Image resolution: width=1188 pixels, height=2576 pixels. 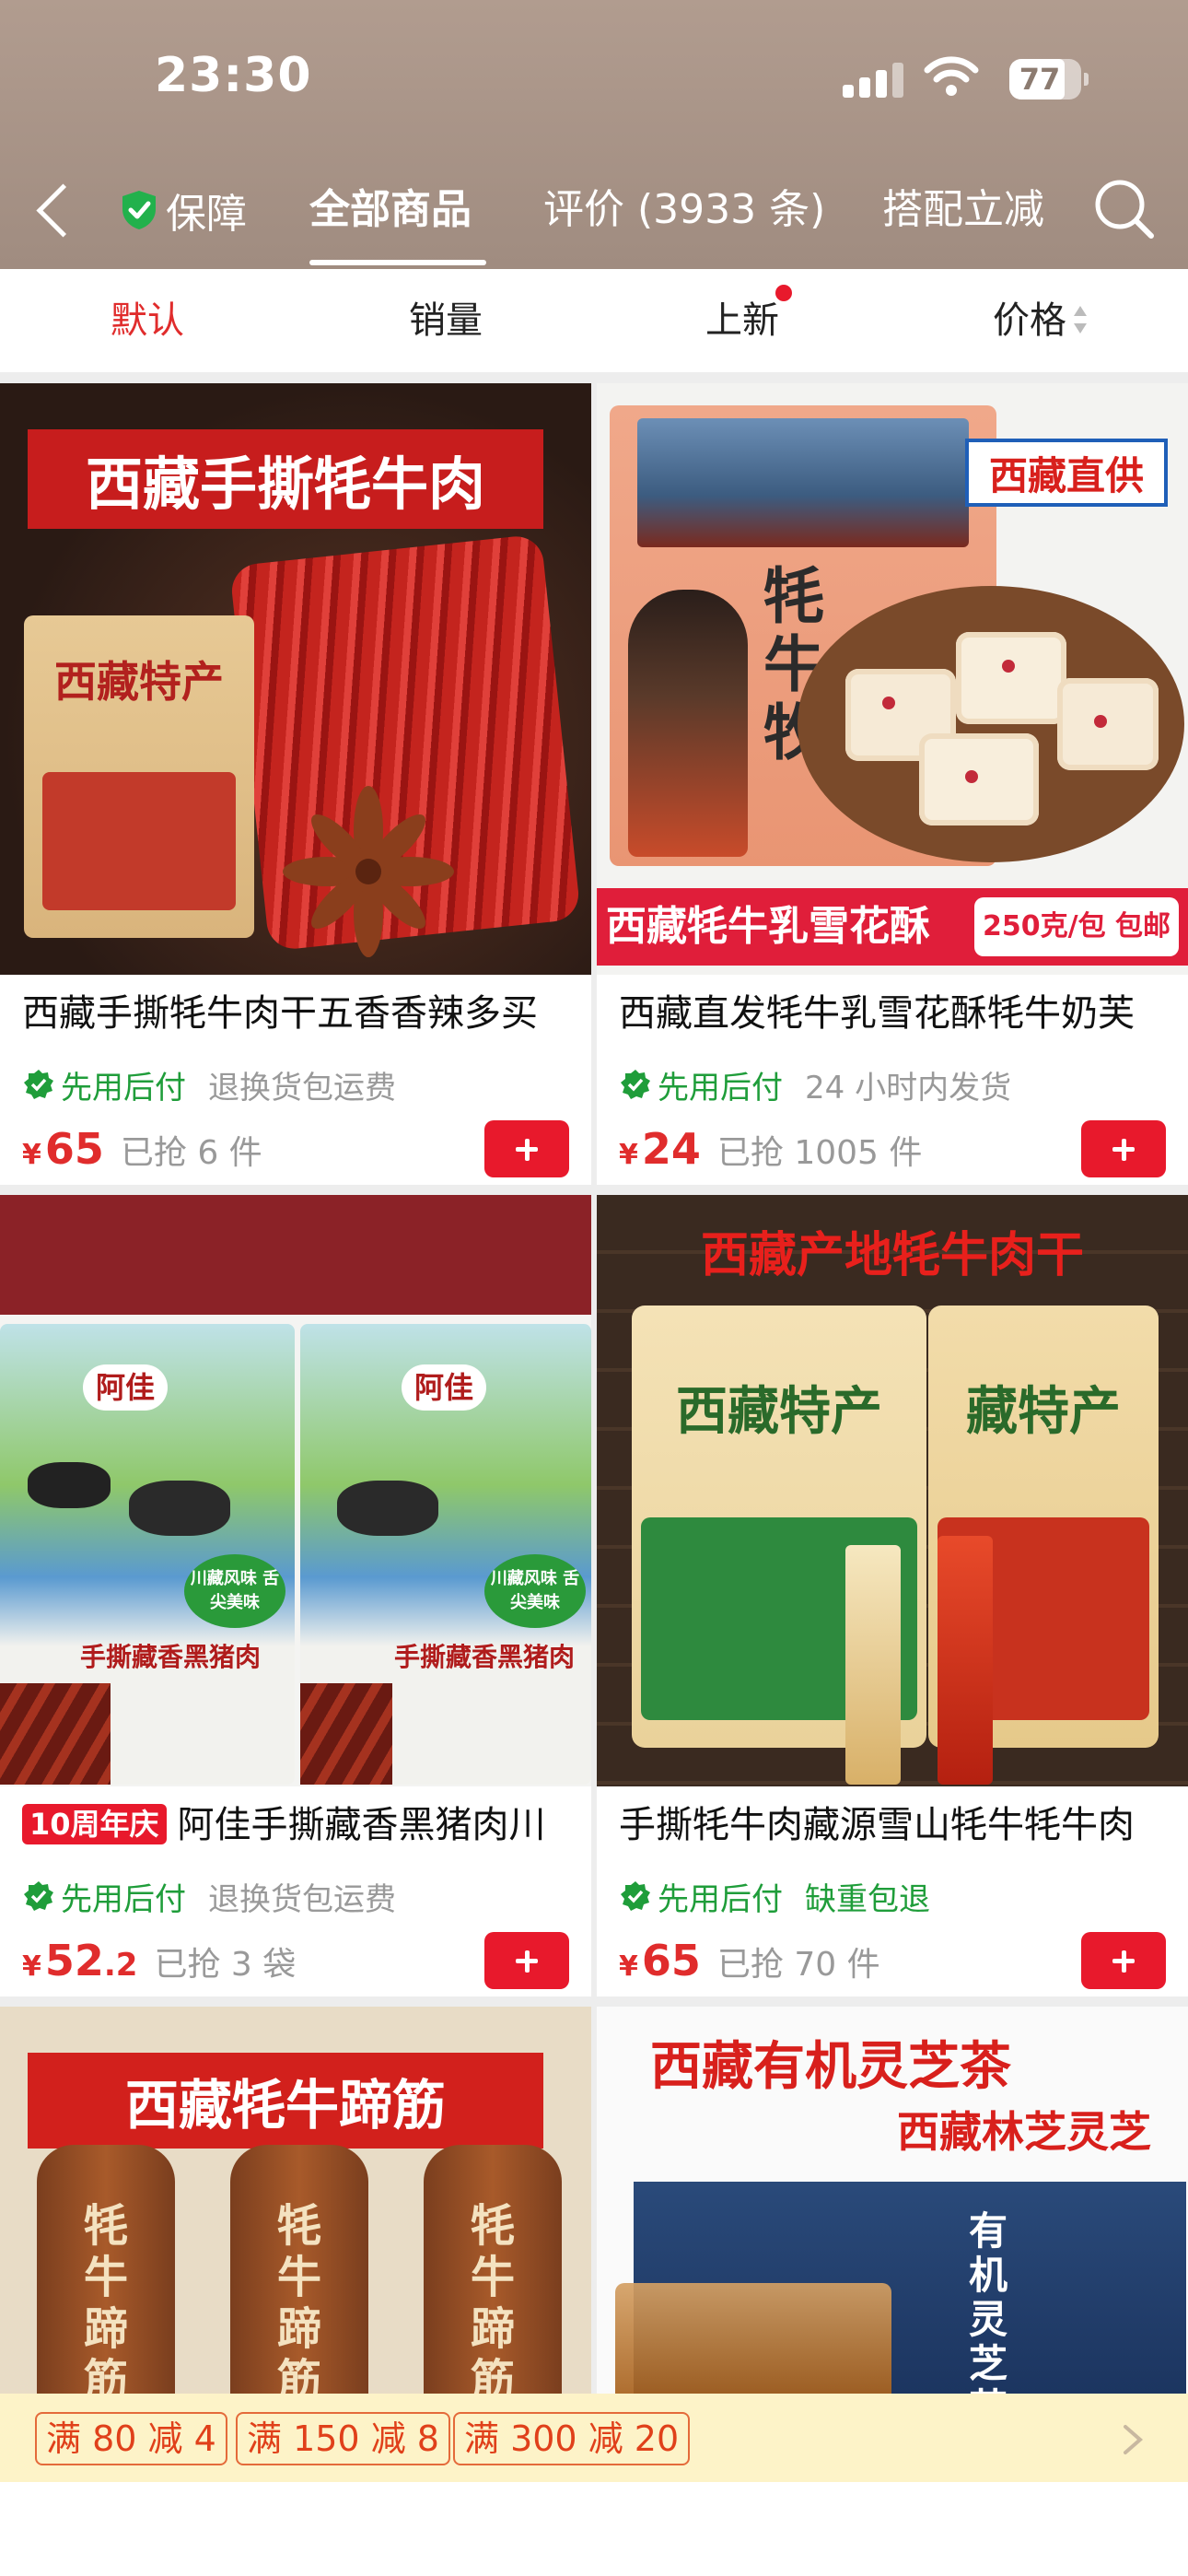 I want to click on tab-bundle-discount: 搭配立减, so click(x=963, y=210).